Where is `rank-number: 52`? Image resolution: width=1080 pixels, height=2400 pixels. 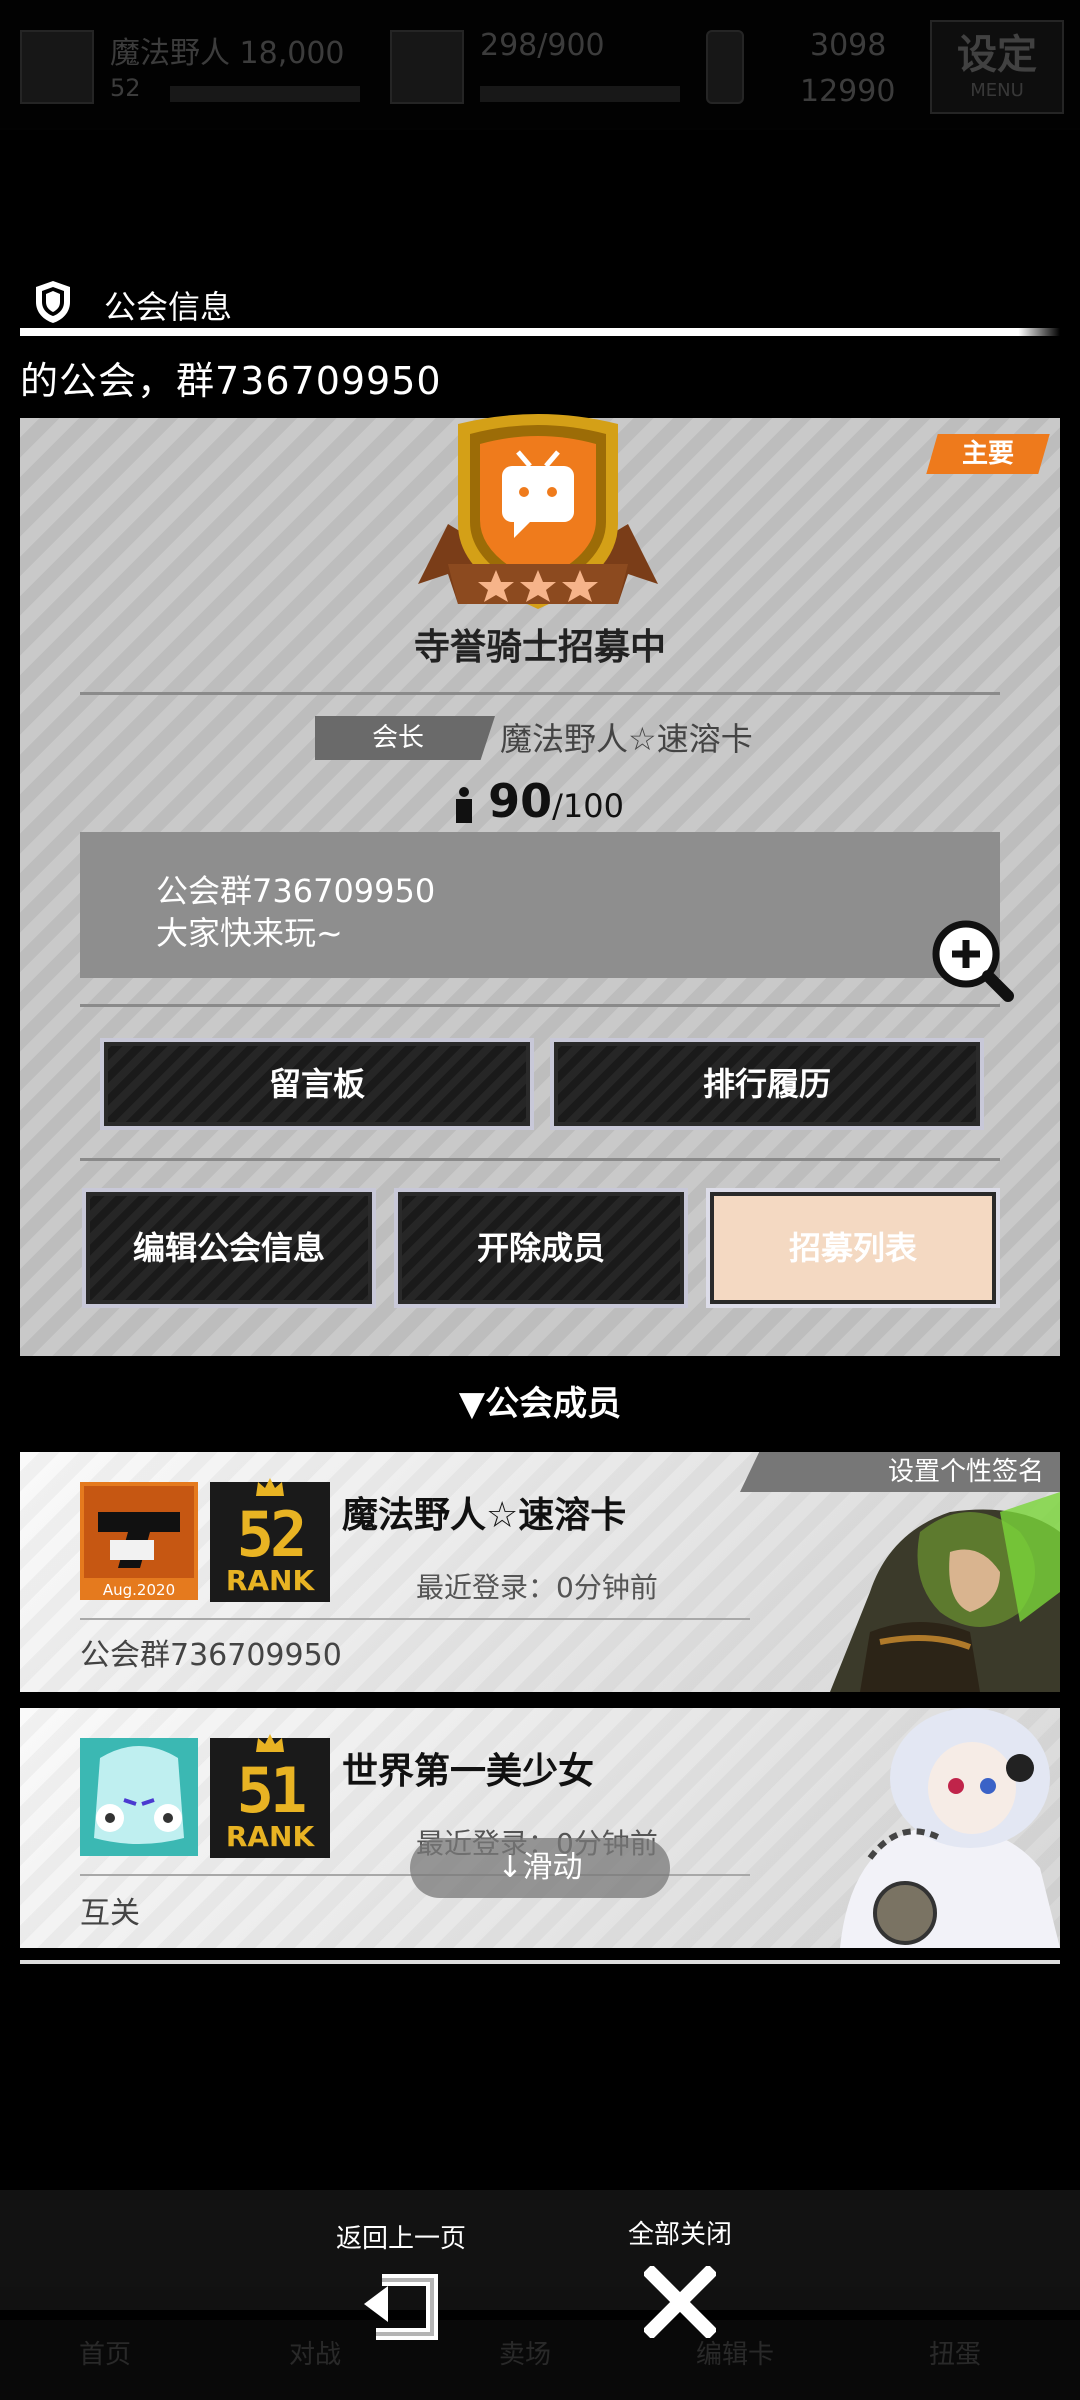
rank-number: 52 is located at coordinates (272, 1534).